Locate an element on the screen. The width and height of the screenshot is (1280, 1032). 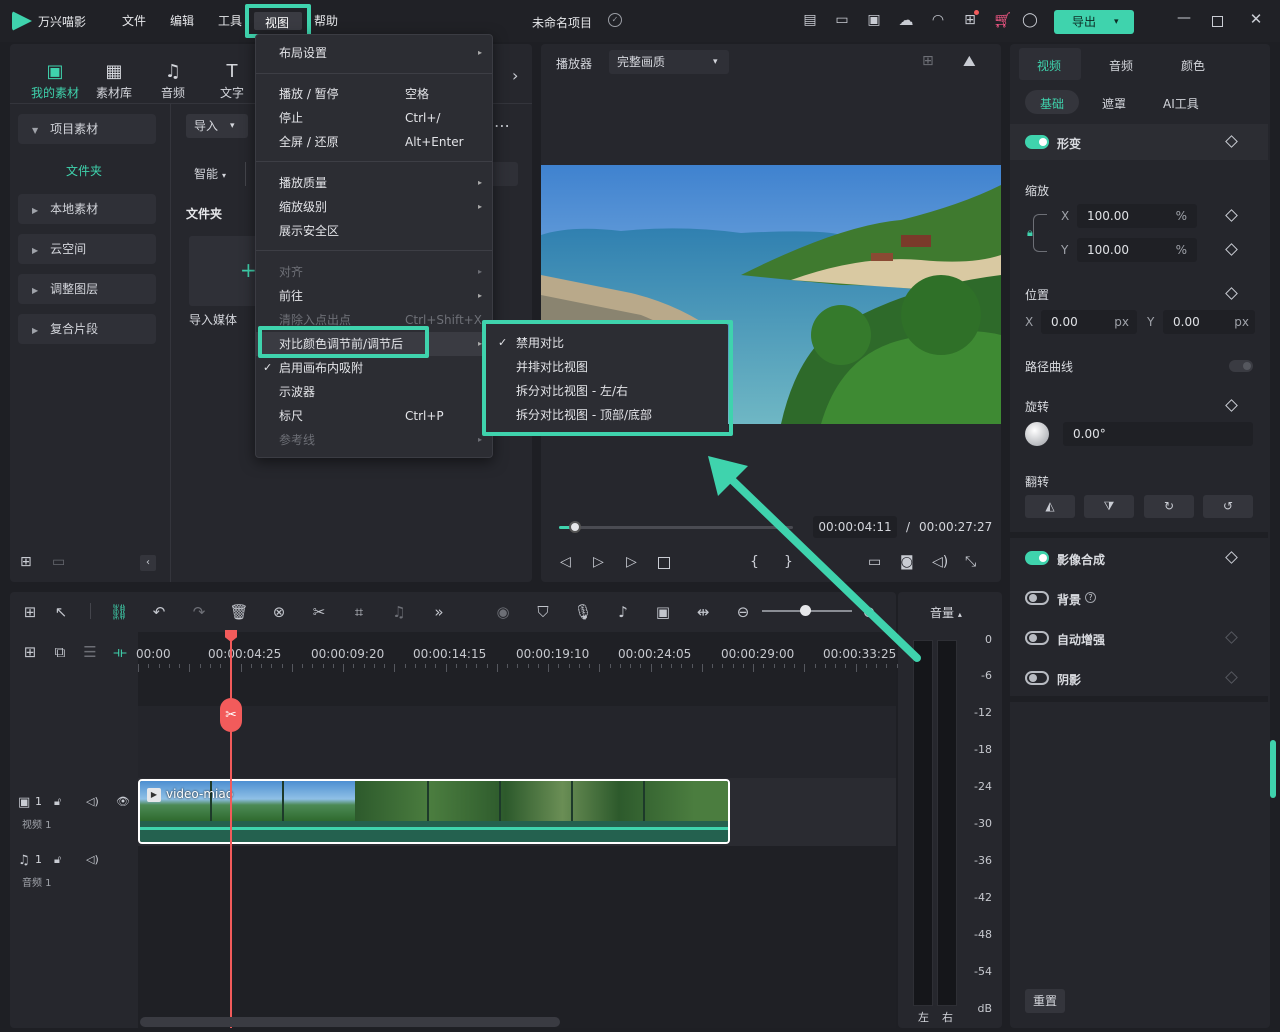
audio-mix-icon: ♪ is located at coordinates (623, 612).